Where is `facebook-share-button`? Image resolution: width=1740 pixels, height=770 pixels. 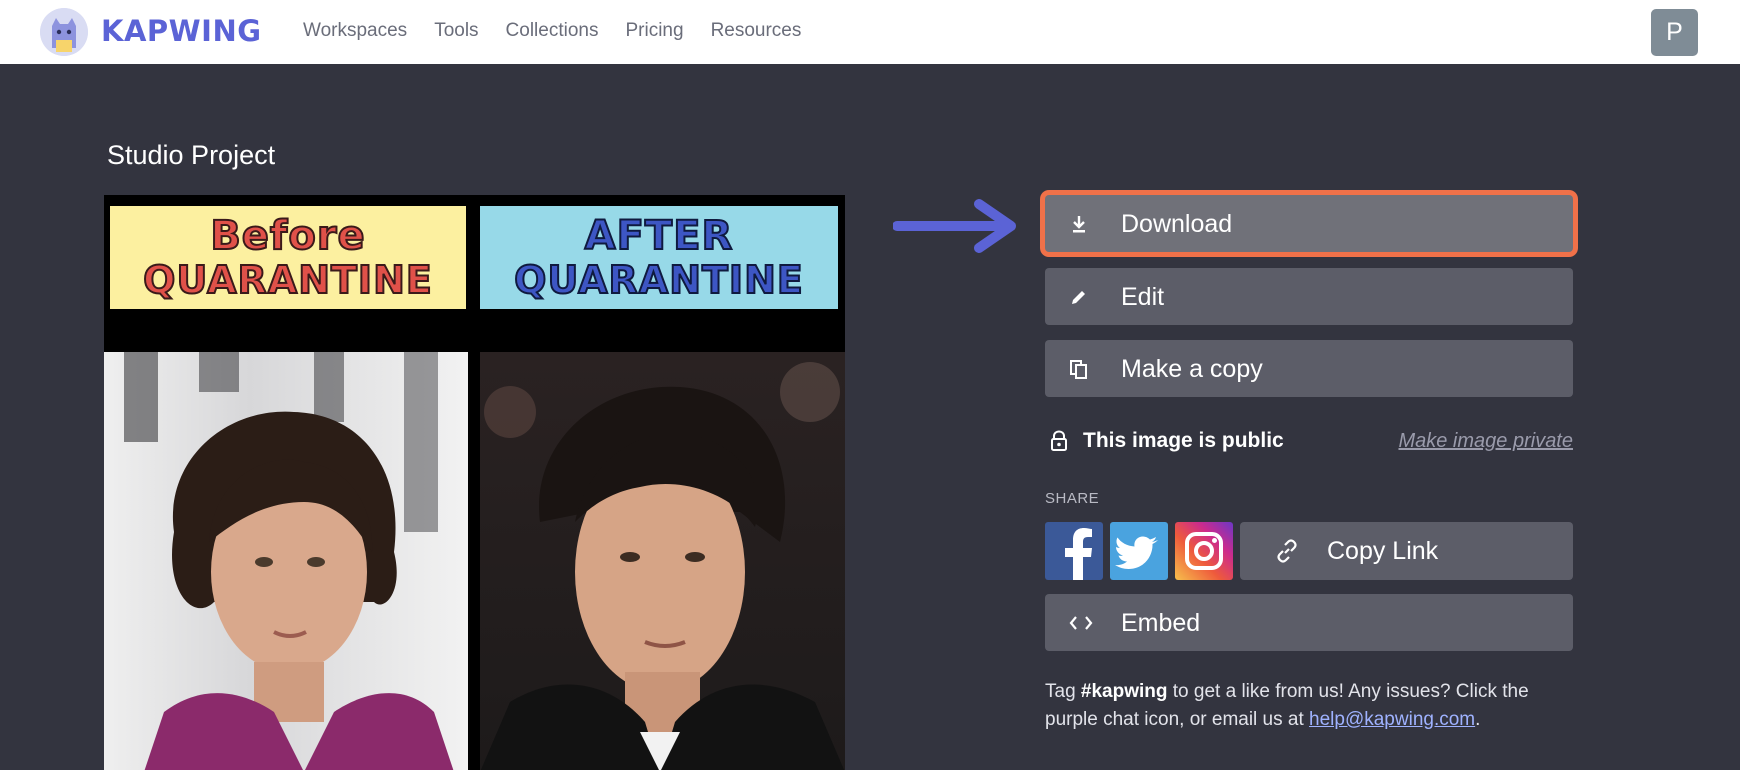
facebook-share-button is located at coordinates (1074, 551).